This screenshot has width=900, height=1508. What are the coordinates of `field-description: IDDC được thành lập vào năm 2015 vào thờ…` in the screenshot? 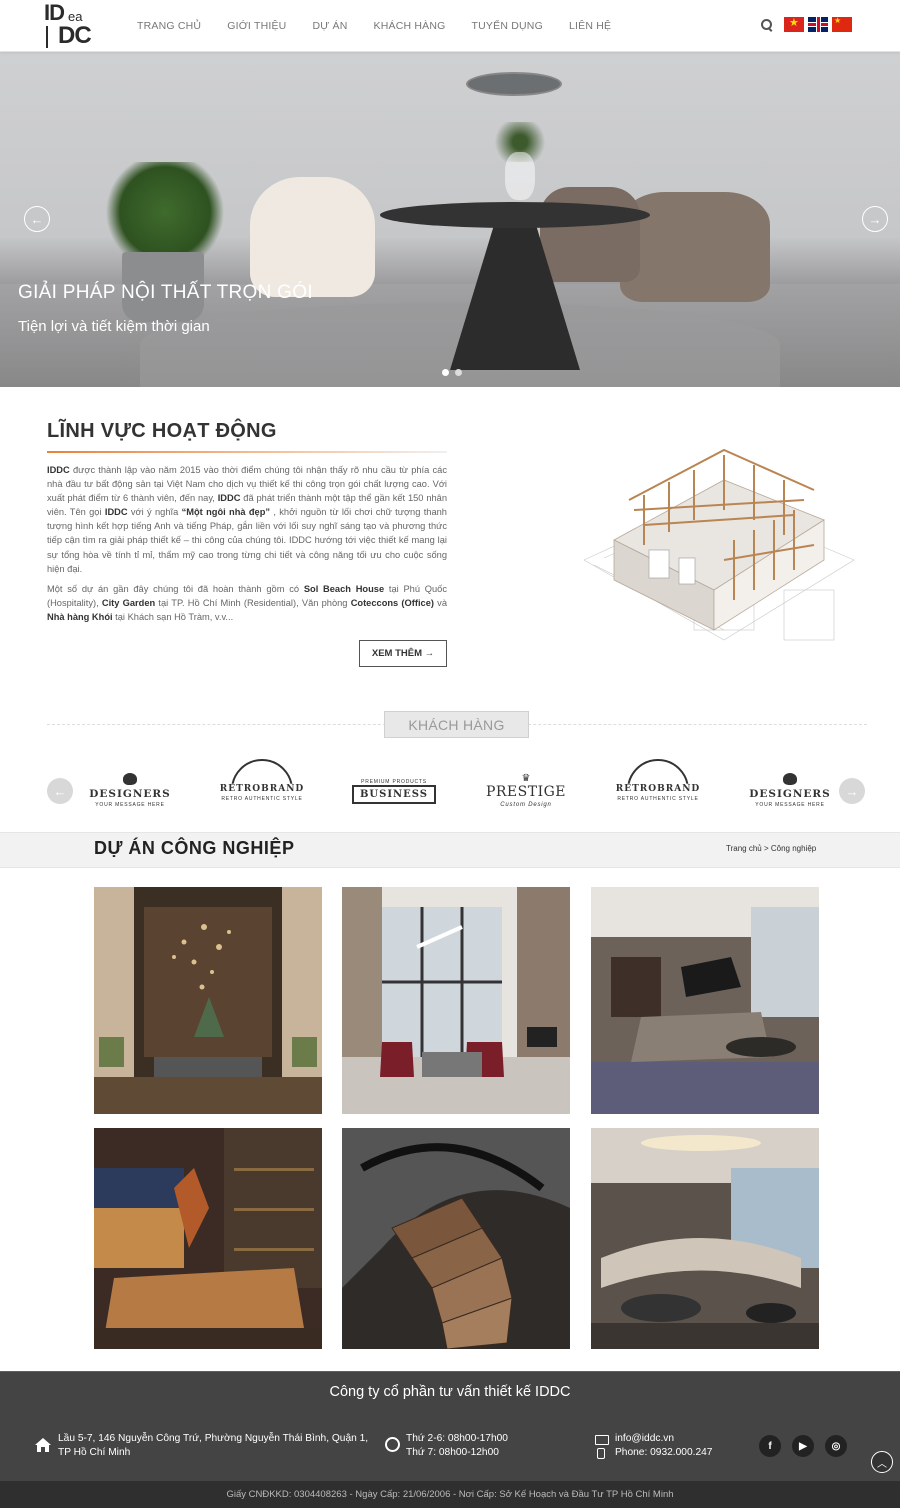 It's located at (247, 546).